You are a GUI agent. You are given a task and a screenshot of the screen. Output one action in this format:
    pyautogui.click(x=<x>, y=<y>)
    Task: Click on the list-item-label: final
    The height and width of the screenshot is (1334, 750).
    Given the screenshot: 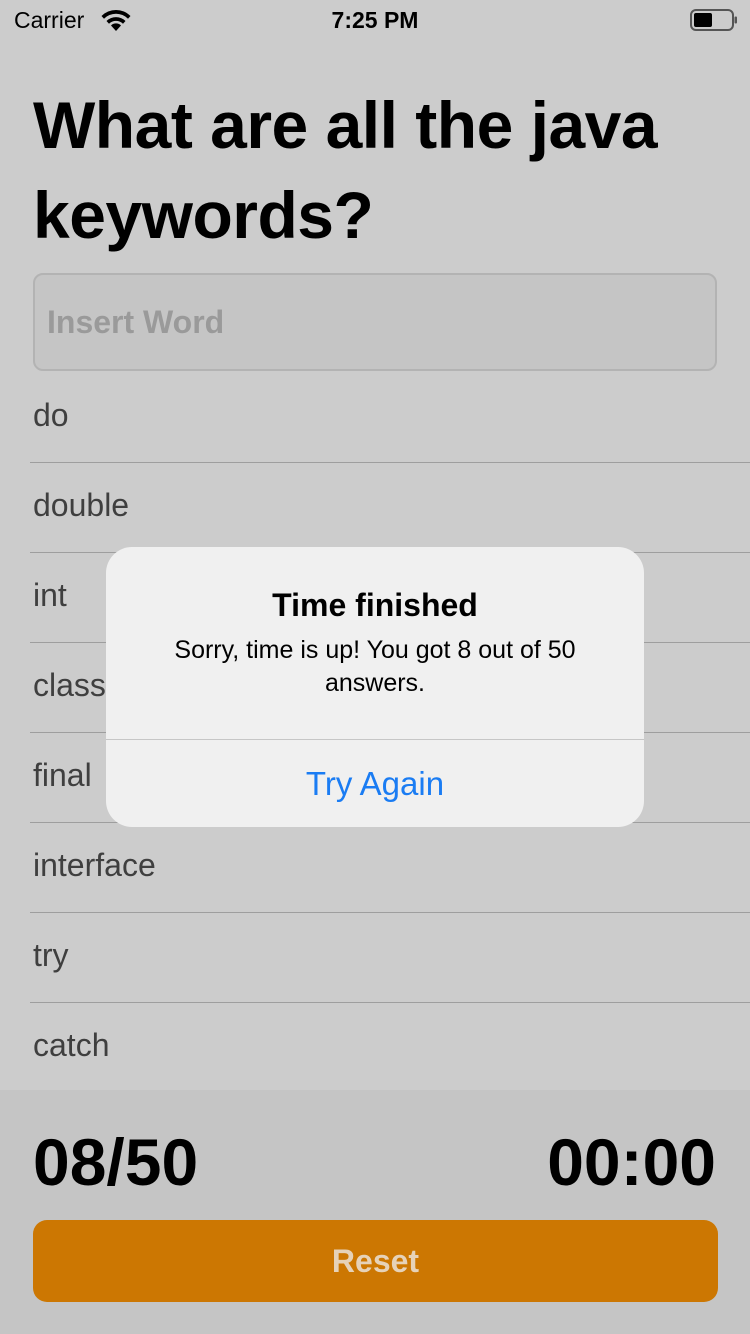 What is the action you would take?
    pyautogui.click(x=62, y=775)
    